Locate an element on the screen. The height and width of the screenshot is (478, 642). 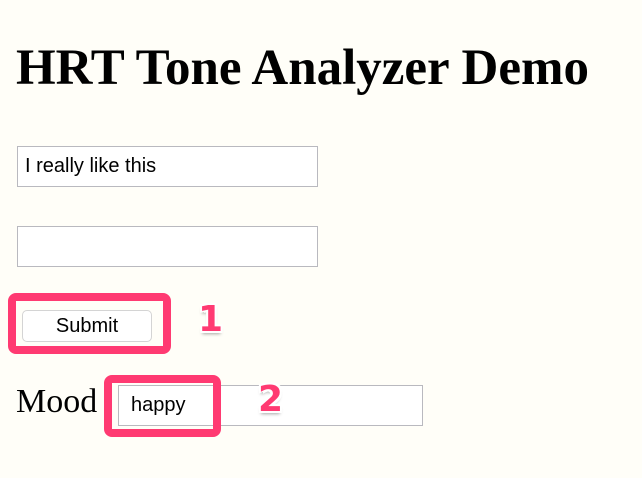
submit-button: Submit is located at coordinates (87, 326).